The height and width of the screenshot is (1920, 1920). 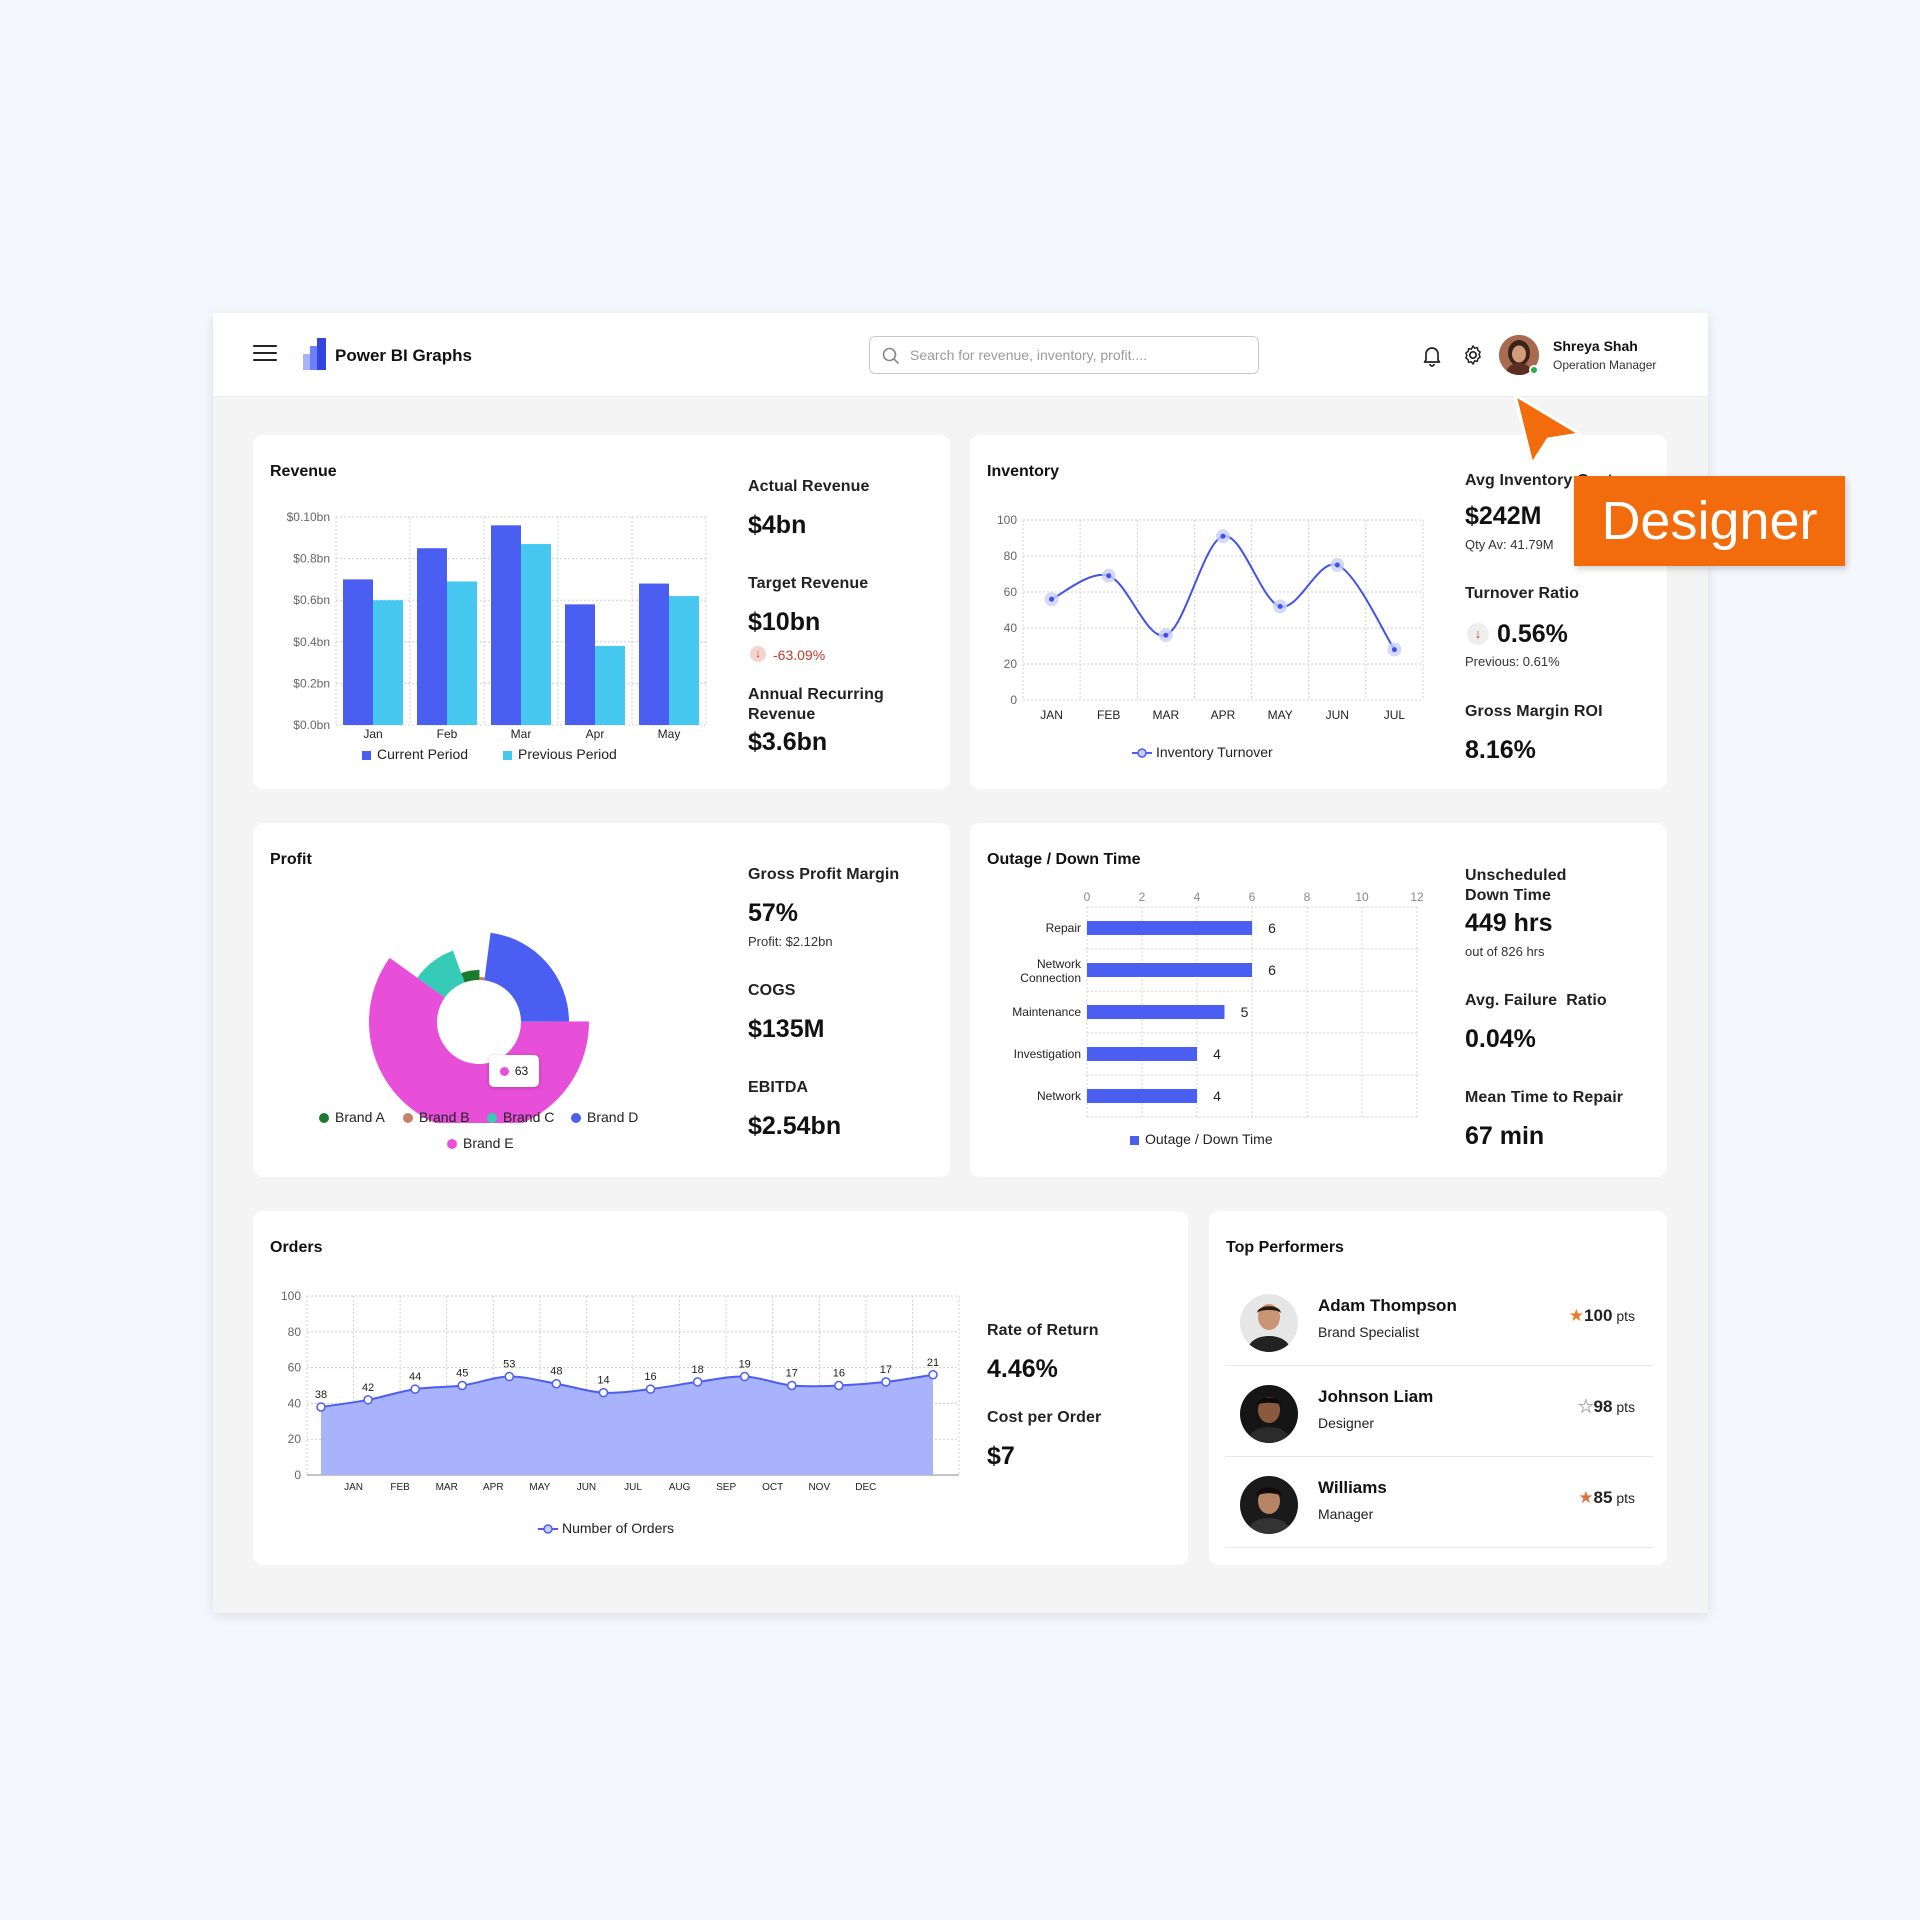 What do you see at coordinates (1346, 1423) in the screenshot?
I see `performer-role: Designer` at bounding box center [1346, 1423].